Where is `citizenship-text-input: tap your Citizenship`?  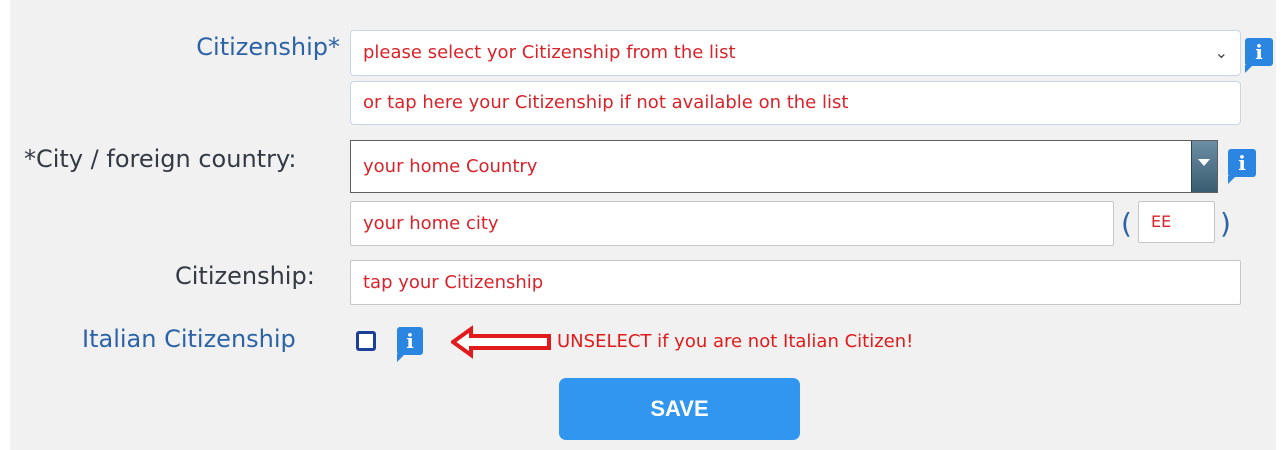 citizenship-text-input: tap your Citizenship is located at coordinates (795, 282).